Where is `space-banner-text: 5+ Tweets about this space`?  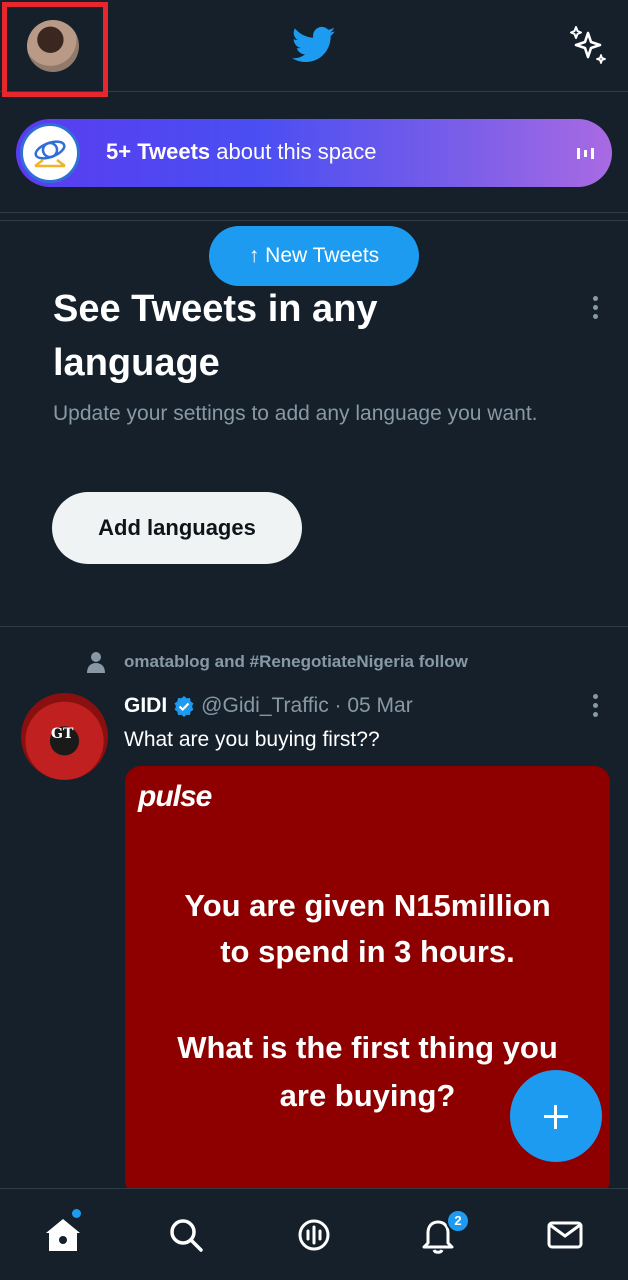
space-banner-text: 5+ Tweets about this space is located at coordinates (241, 151).